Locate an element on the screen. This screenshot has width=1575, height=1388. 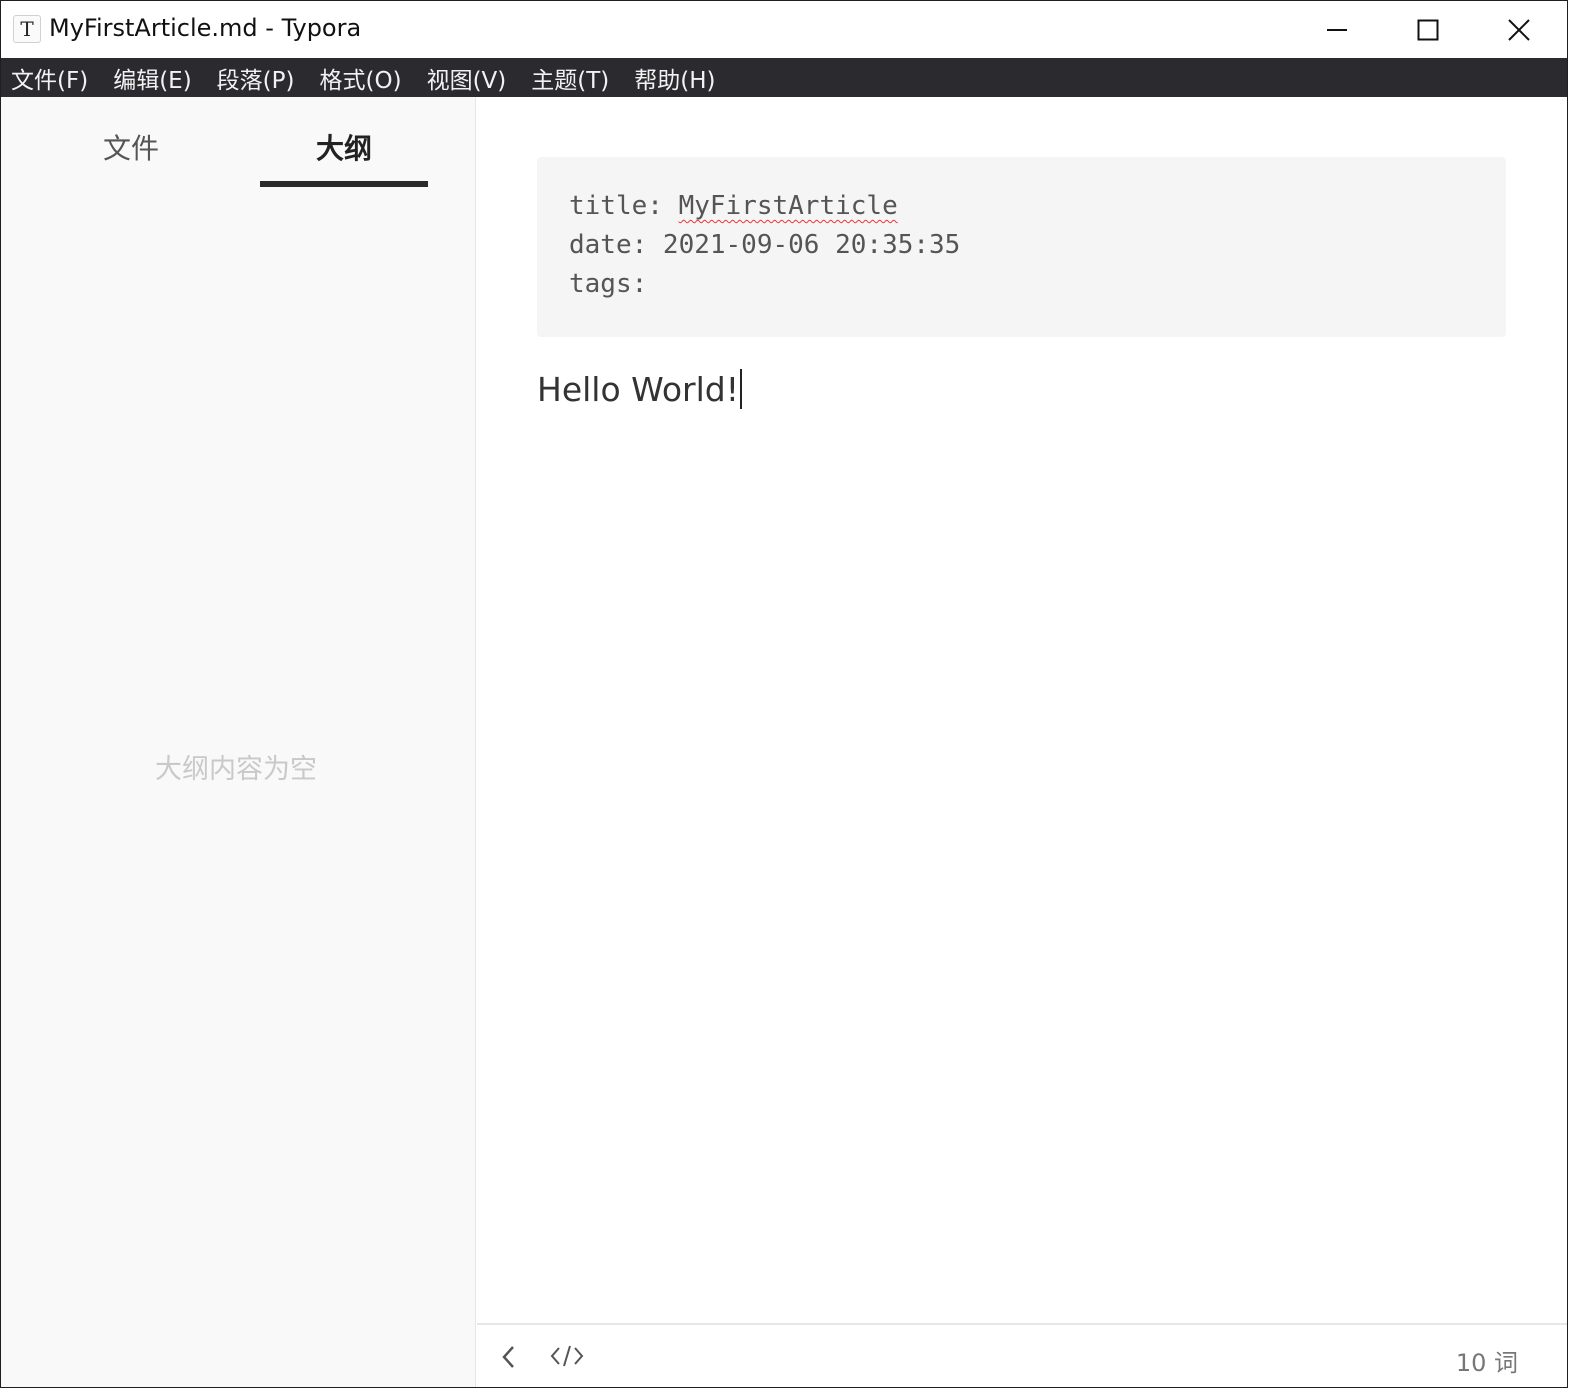
maximize-button is located at coordinates (1428, 29).